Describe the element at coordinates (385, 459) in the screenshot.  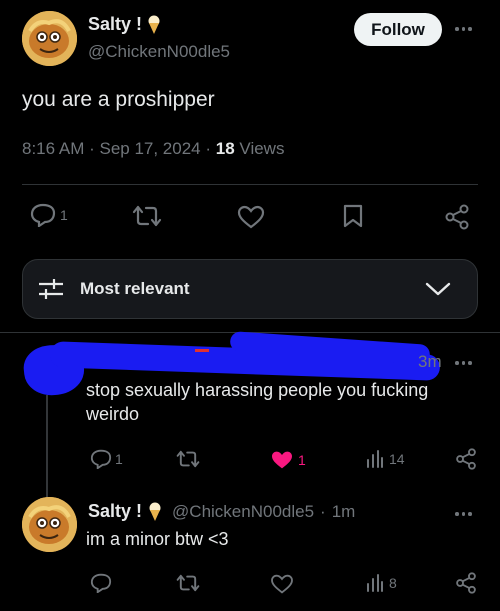
I see `views-button: 14` at that location.